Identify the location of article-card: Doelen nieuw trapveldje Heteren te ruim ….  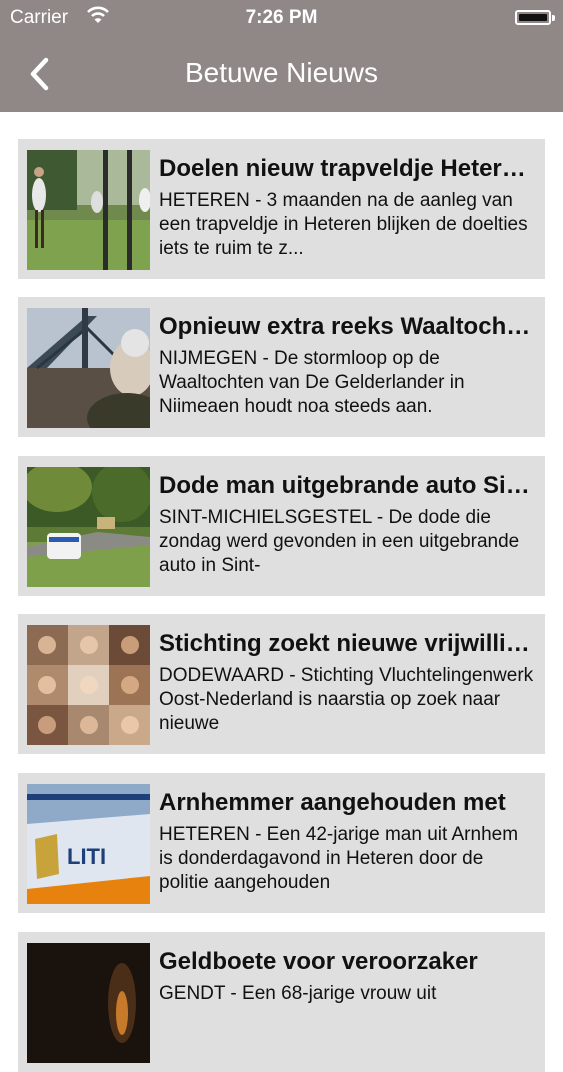
(281, 209).